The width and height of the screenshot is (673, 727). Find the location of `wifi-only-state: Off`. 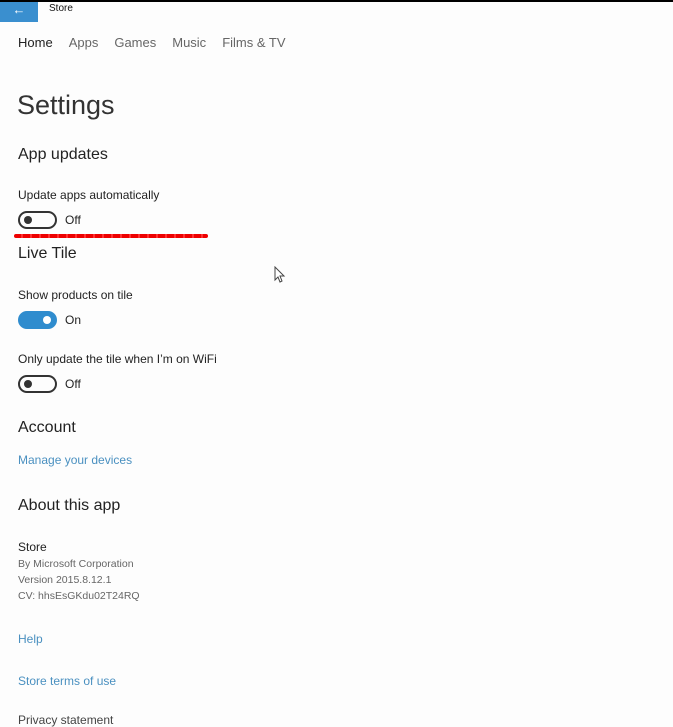

wifi-only-state: Off is located at coordinates (73, 384).